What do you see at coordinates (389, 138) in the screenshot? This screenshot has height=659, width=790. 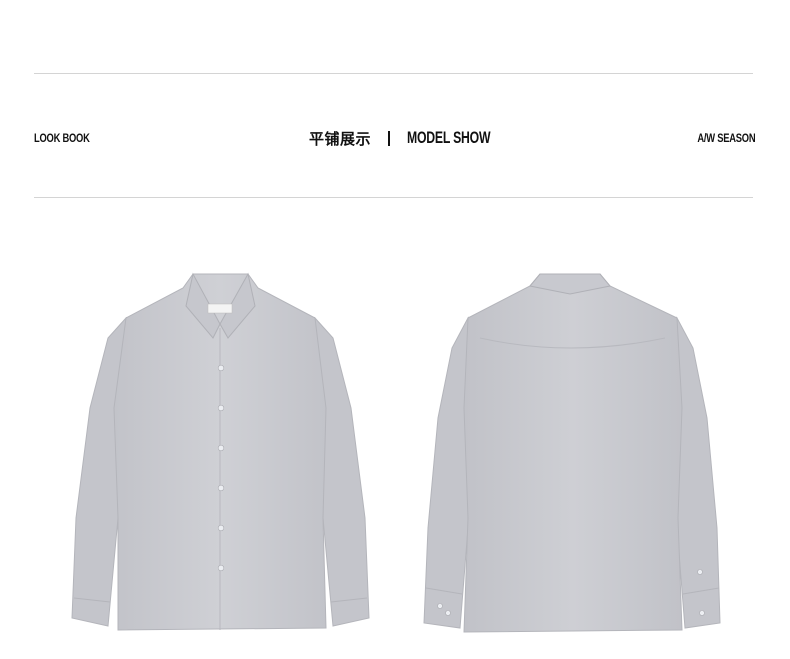 I see `title-separator` at bounding box center [389, 138].